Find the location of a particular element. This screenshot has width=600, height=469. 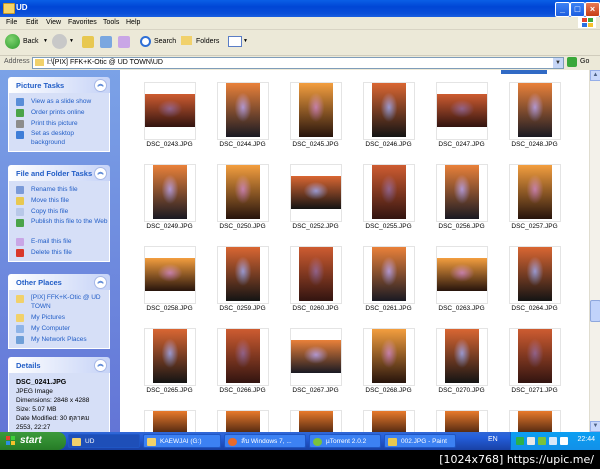

task-move: Move this file is located at coordinates (59, 200).